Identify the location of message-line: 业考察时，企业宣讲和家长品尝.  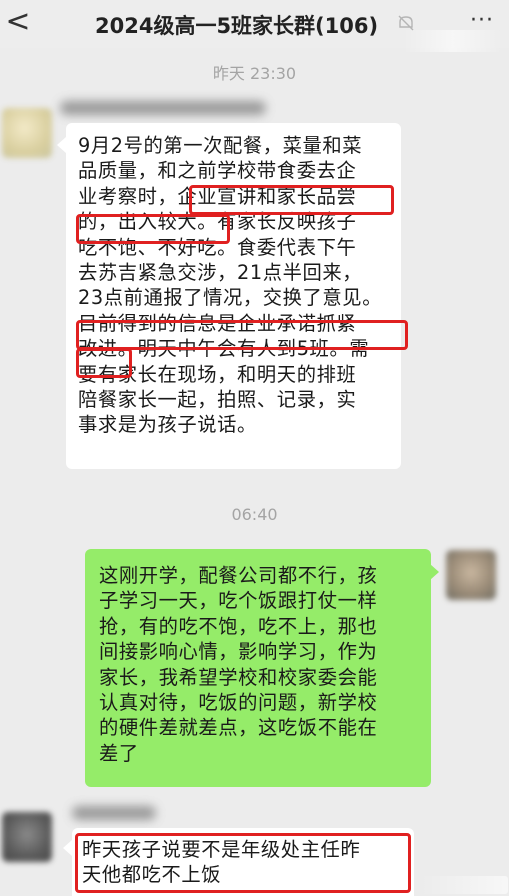
(217, 196).